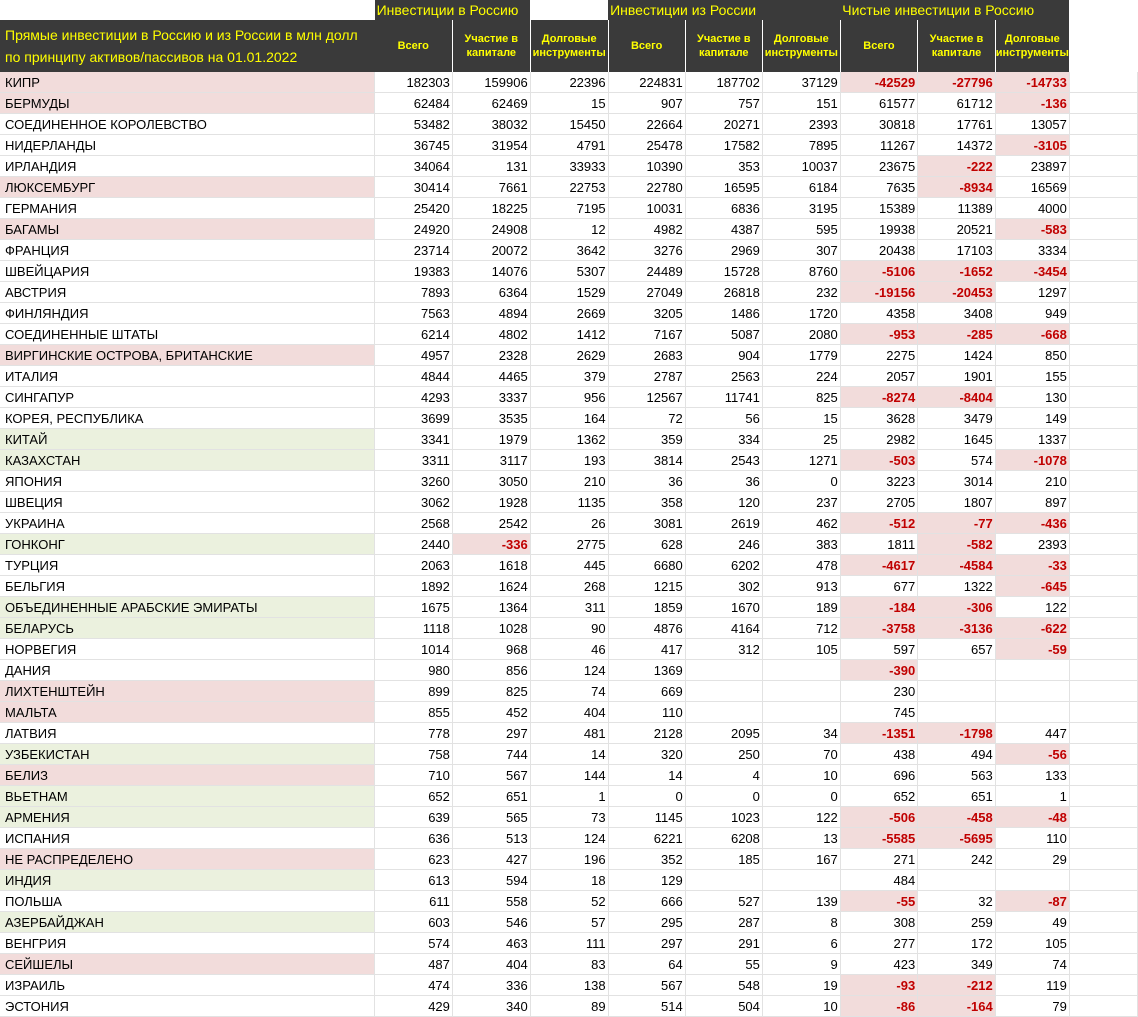 The width and height of the screenshot is (1138, 1017). I want to click on value-cell: 429, so click(413, 1006).